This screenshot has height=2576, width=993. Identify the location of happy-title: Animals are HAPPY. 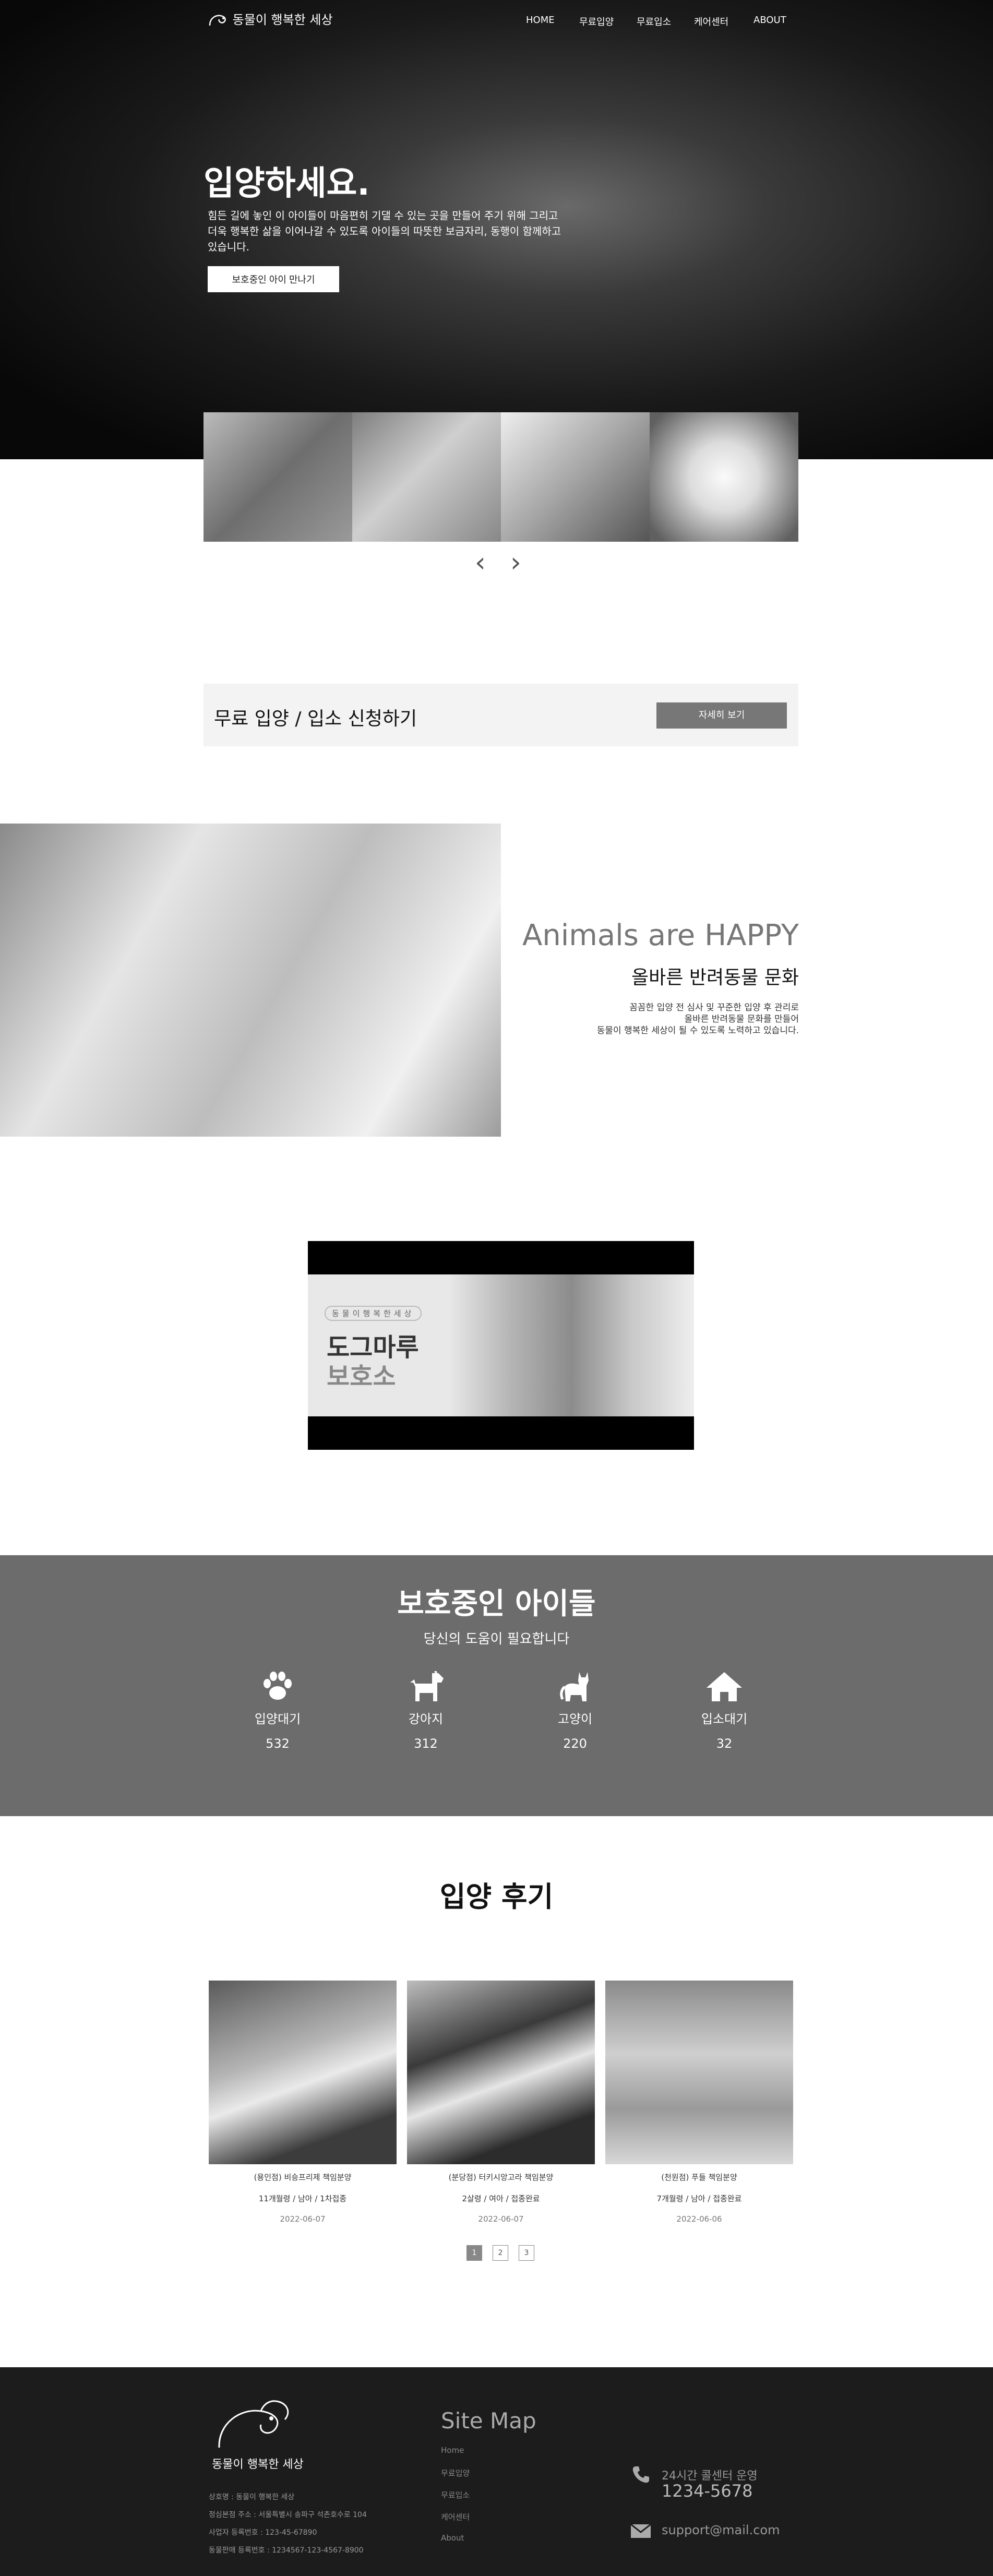
(660, 935).